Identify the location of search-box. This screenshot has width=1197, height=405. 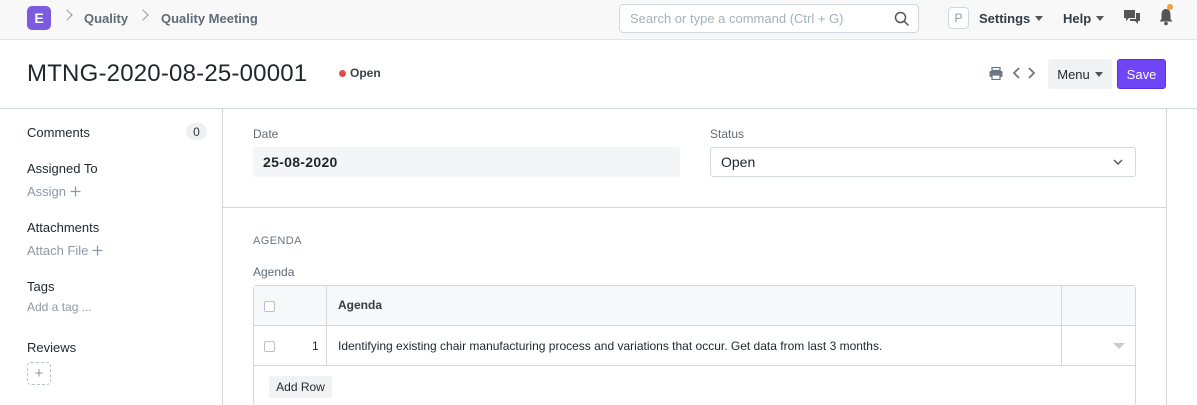
(769, 18).